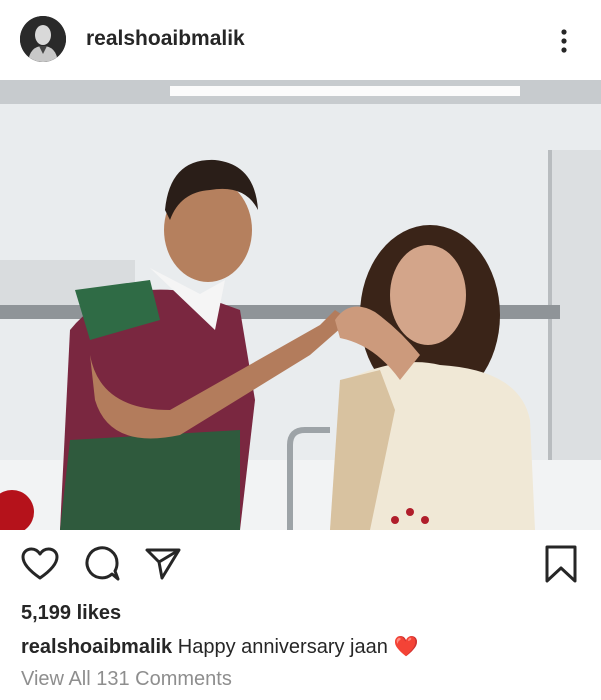 This screenshot has width=601, height=700. I want to click on caption-text: Happy anniversary jaan, so click(282, 647).